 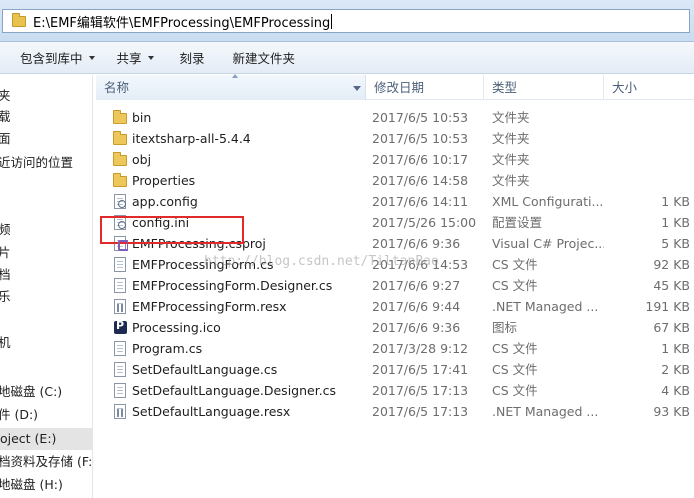 I want to click on resx-file-icon, so click(x=120, y=411).